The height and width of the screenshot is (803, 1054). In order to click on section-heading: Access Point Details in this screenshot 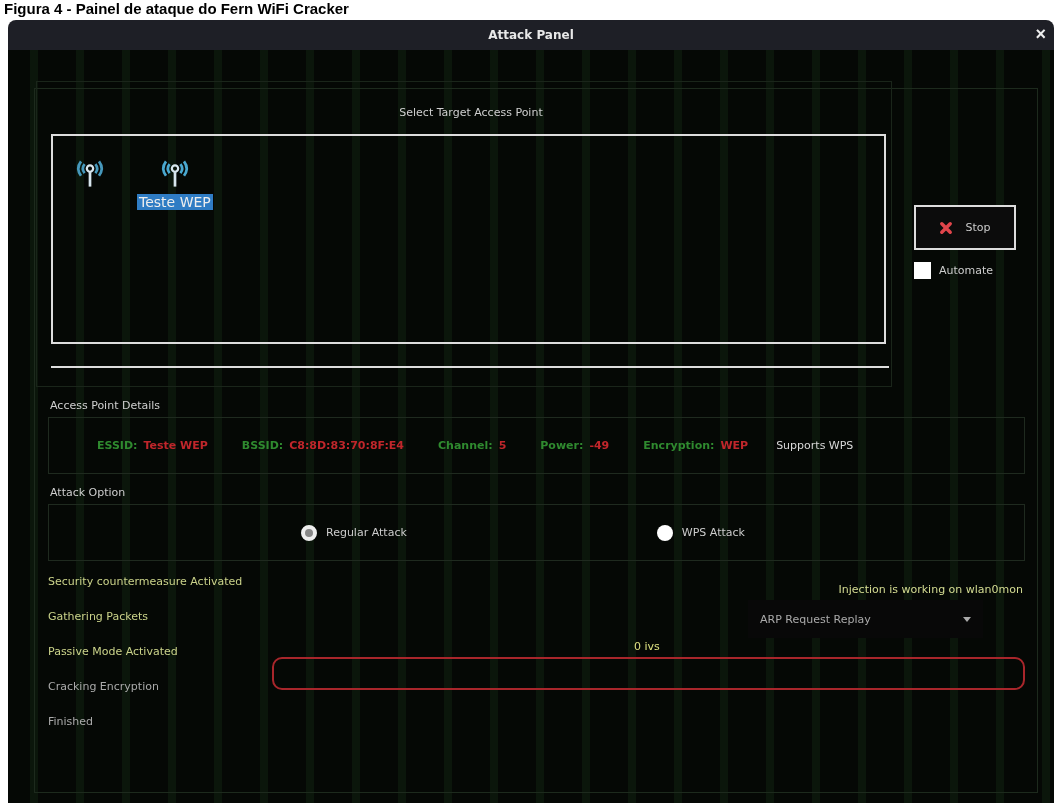, I will do `click(105, 406)`.